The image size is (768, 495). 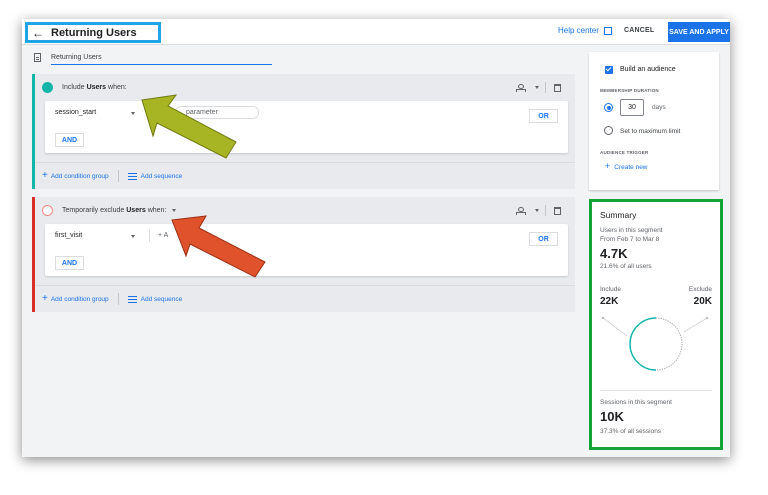 I want to click on exclude-group-header: Temporarily exclude Users when:, so click(x=109, y=210).